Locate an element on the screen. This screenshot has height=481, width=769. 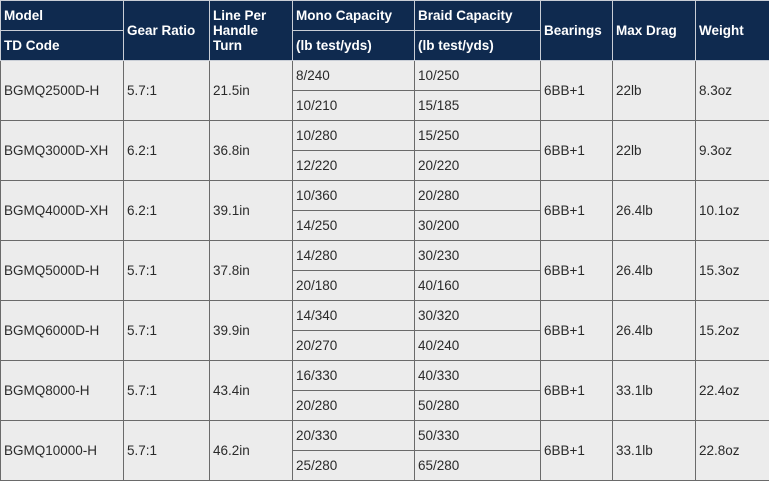
td-code-cell: BGMQ10000-H is located at coordinates (62, 450).